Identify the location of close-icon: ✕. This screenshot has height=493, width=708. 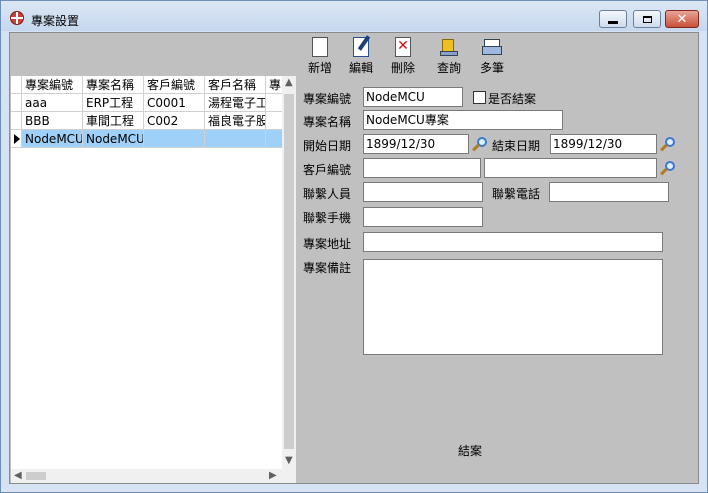
(682, 19).